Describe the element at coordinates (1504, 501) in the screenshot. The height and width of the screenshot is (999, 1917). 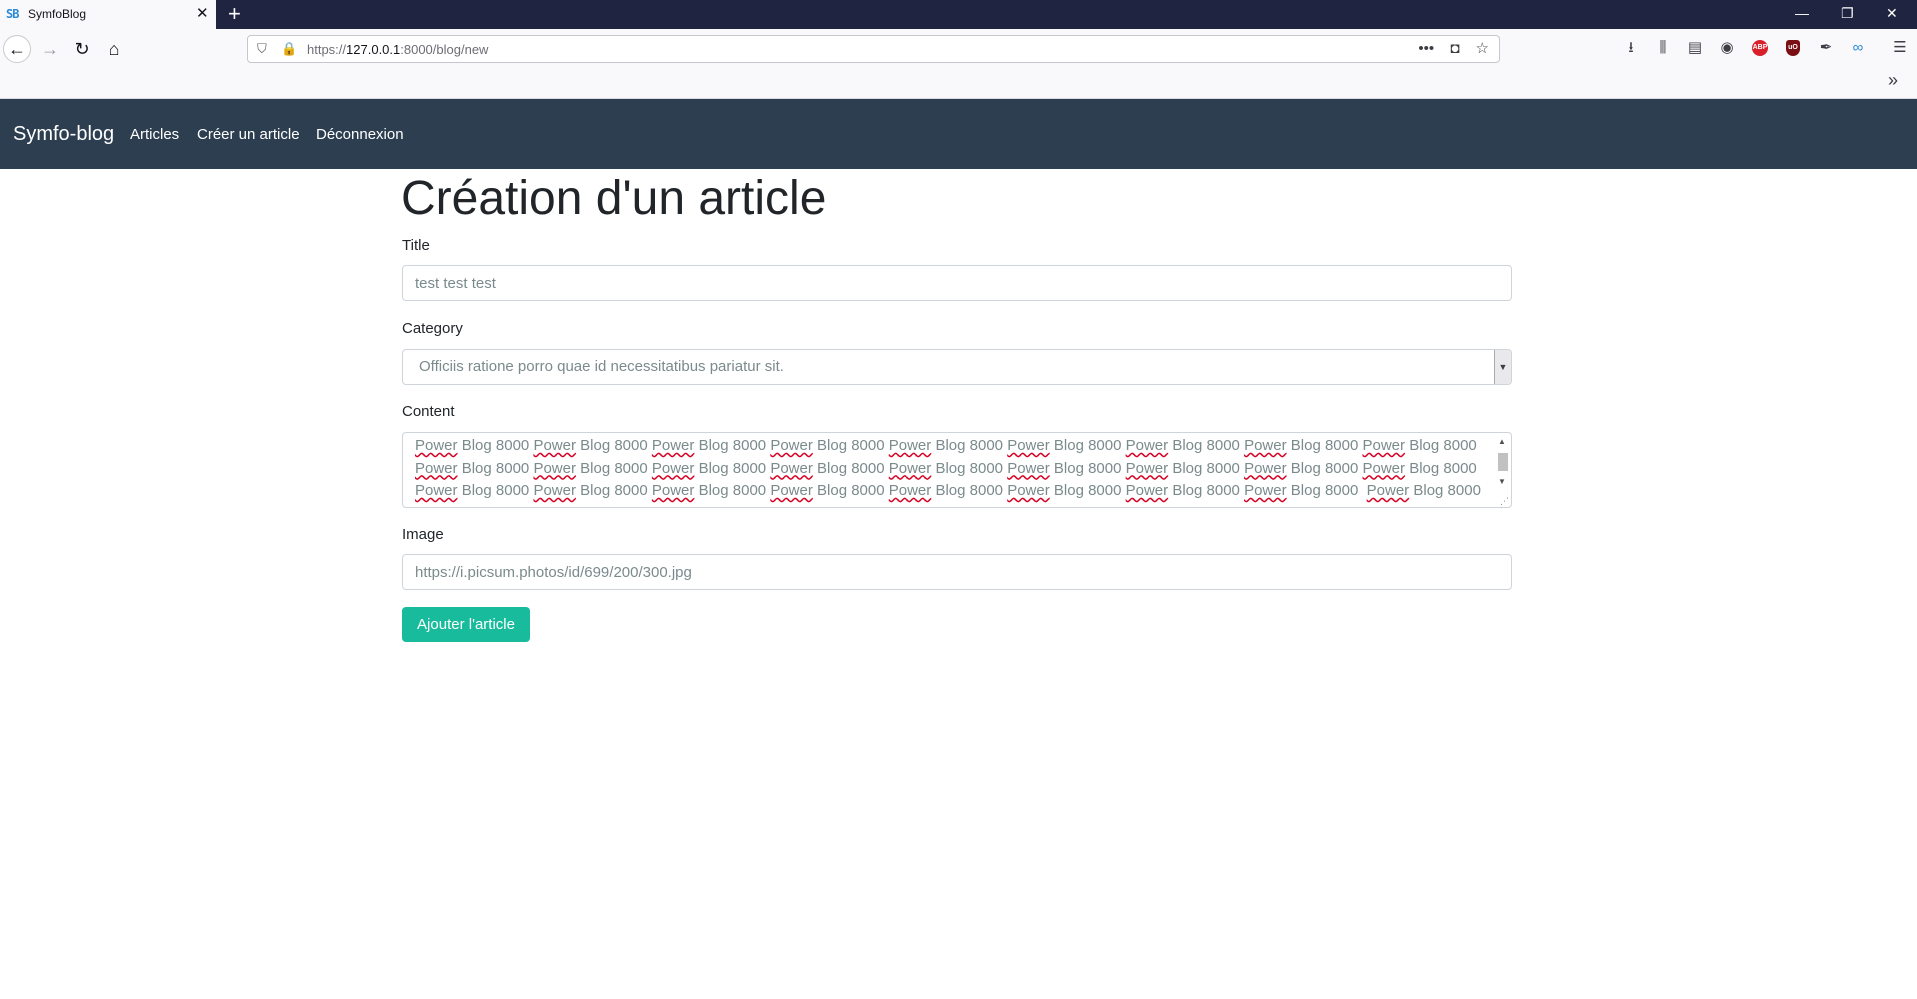
I see `resize-handle-icon: ⋰` at that location.